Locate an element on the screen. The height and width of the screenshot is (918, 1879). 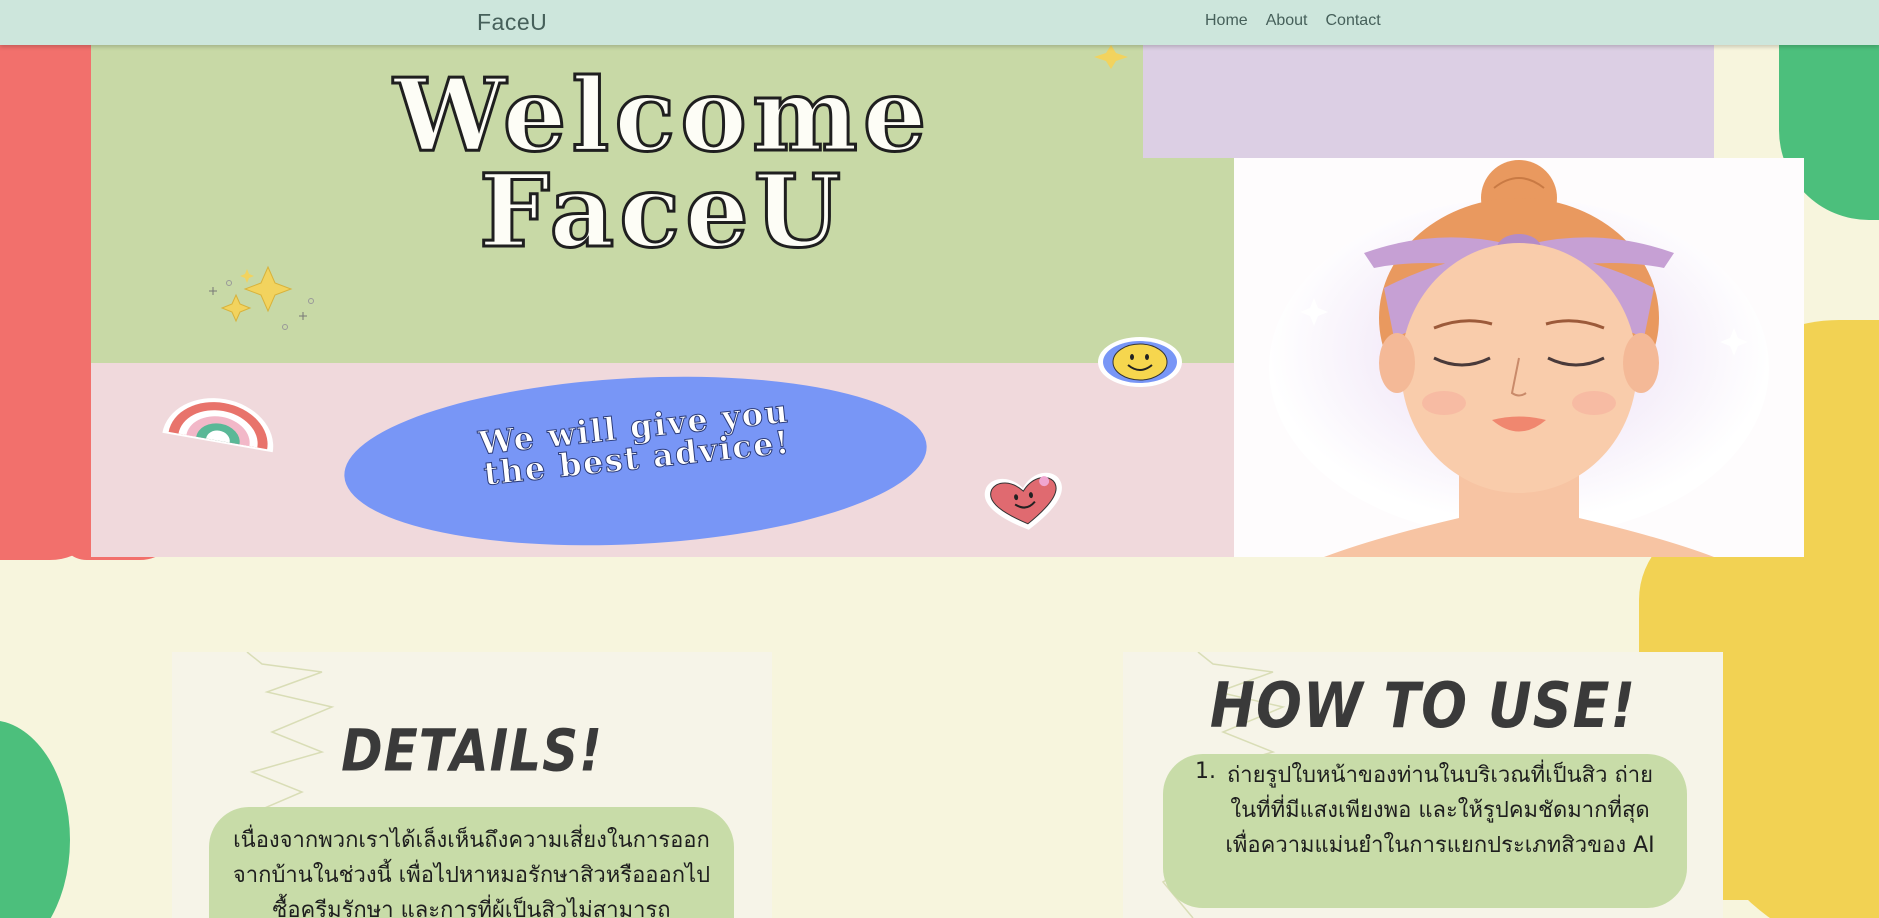
woman-face-illustration is located at coordinates (1519, 357).